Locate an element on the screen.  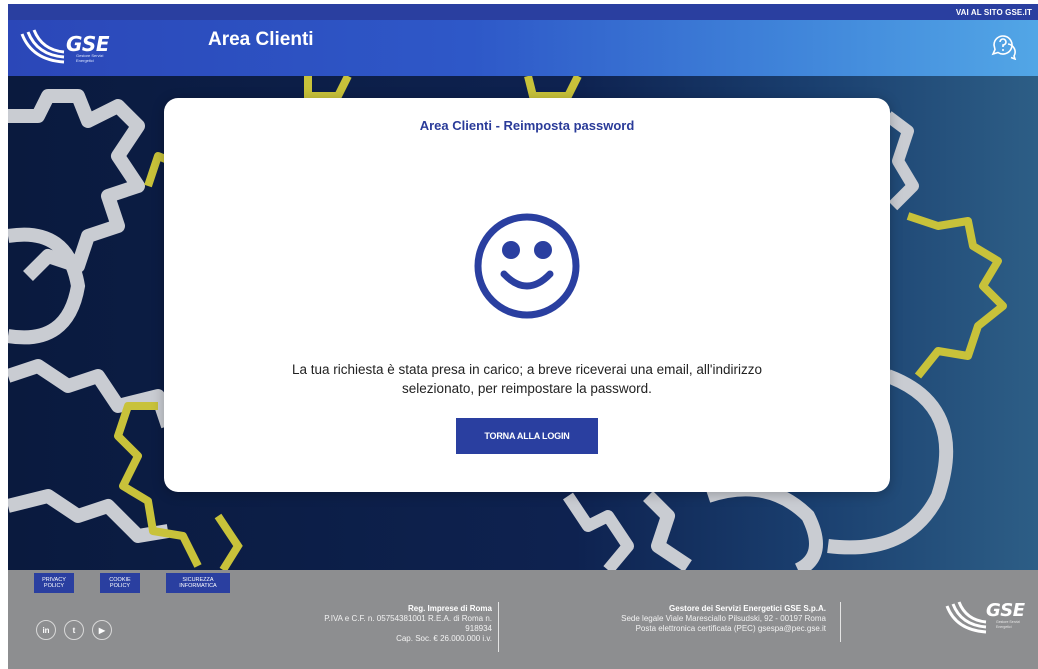
privacy-line-2: POLICY is located at coordinates (54, 586).